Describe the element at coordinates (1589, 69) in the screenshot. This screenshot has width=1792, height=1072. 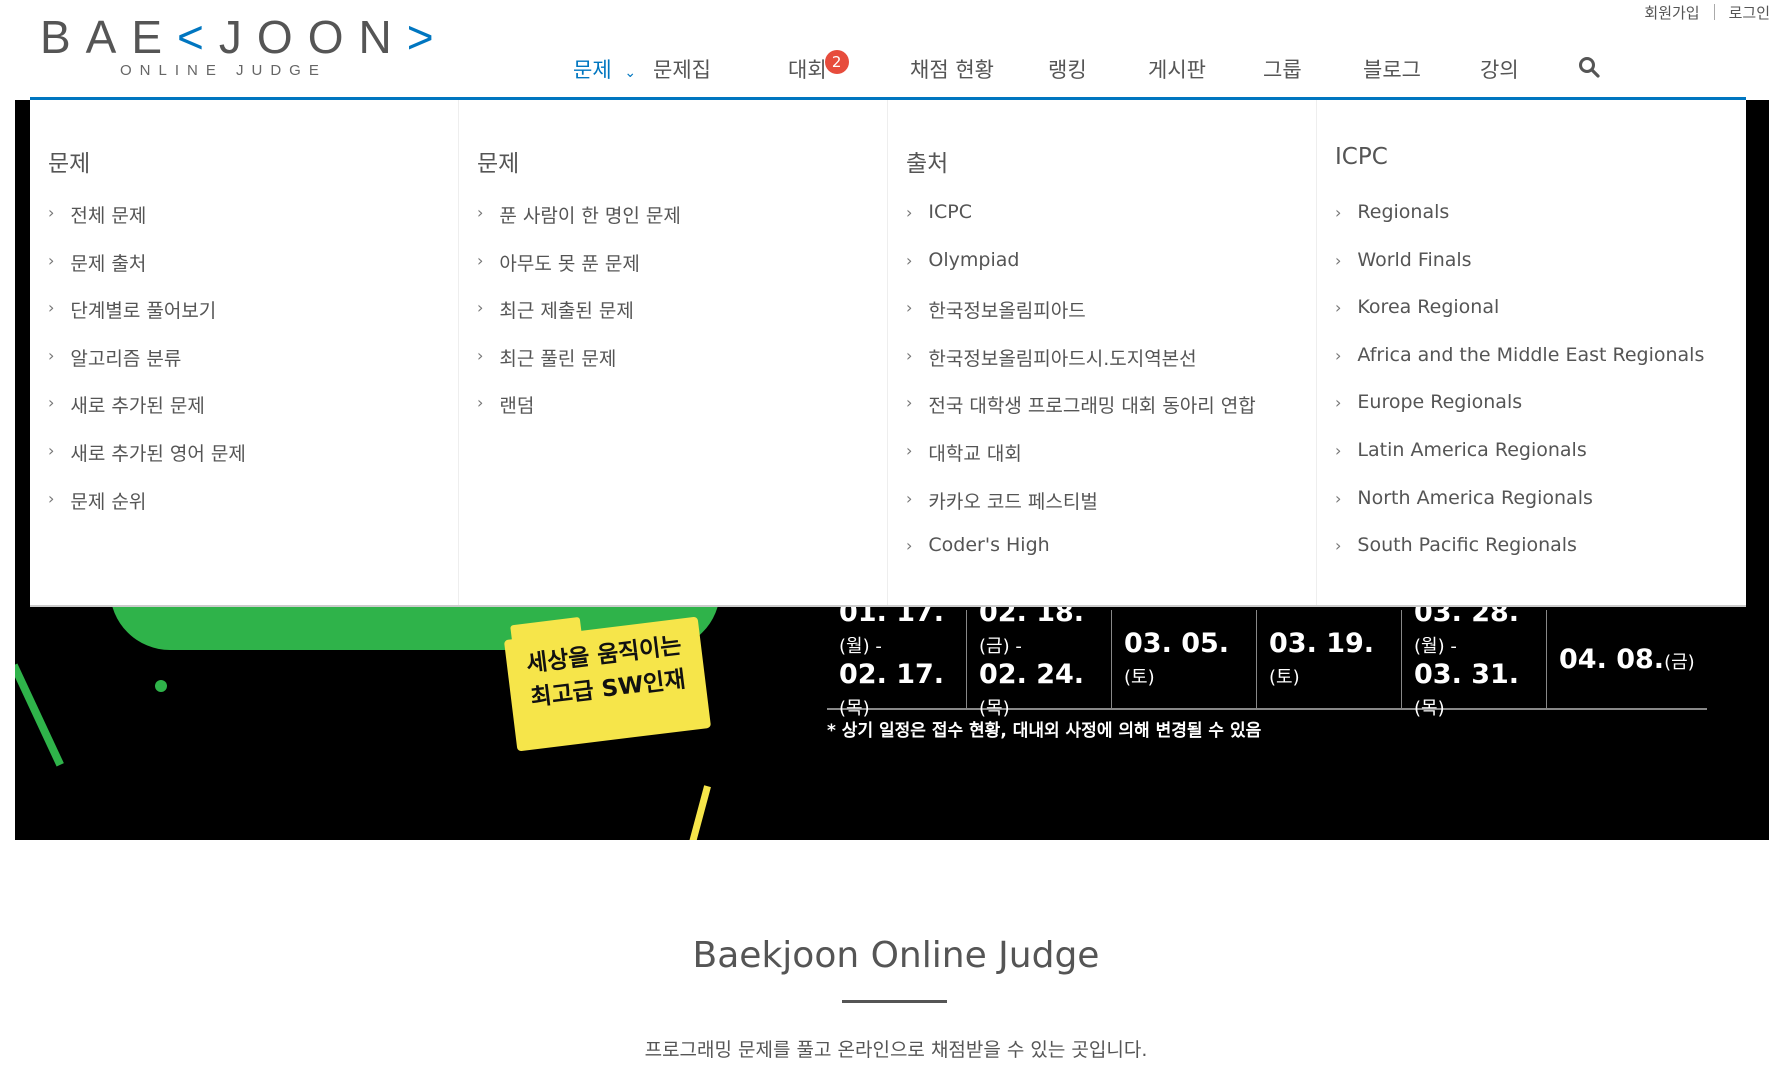
I see `search-icon` at that location.